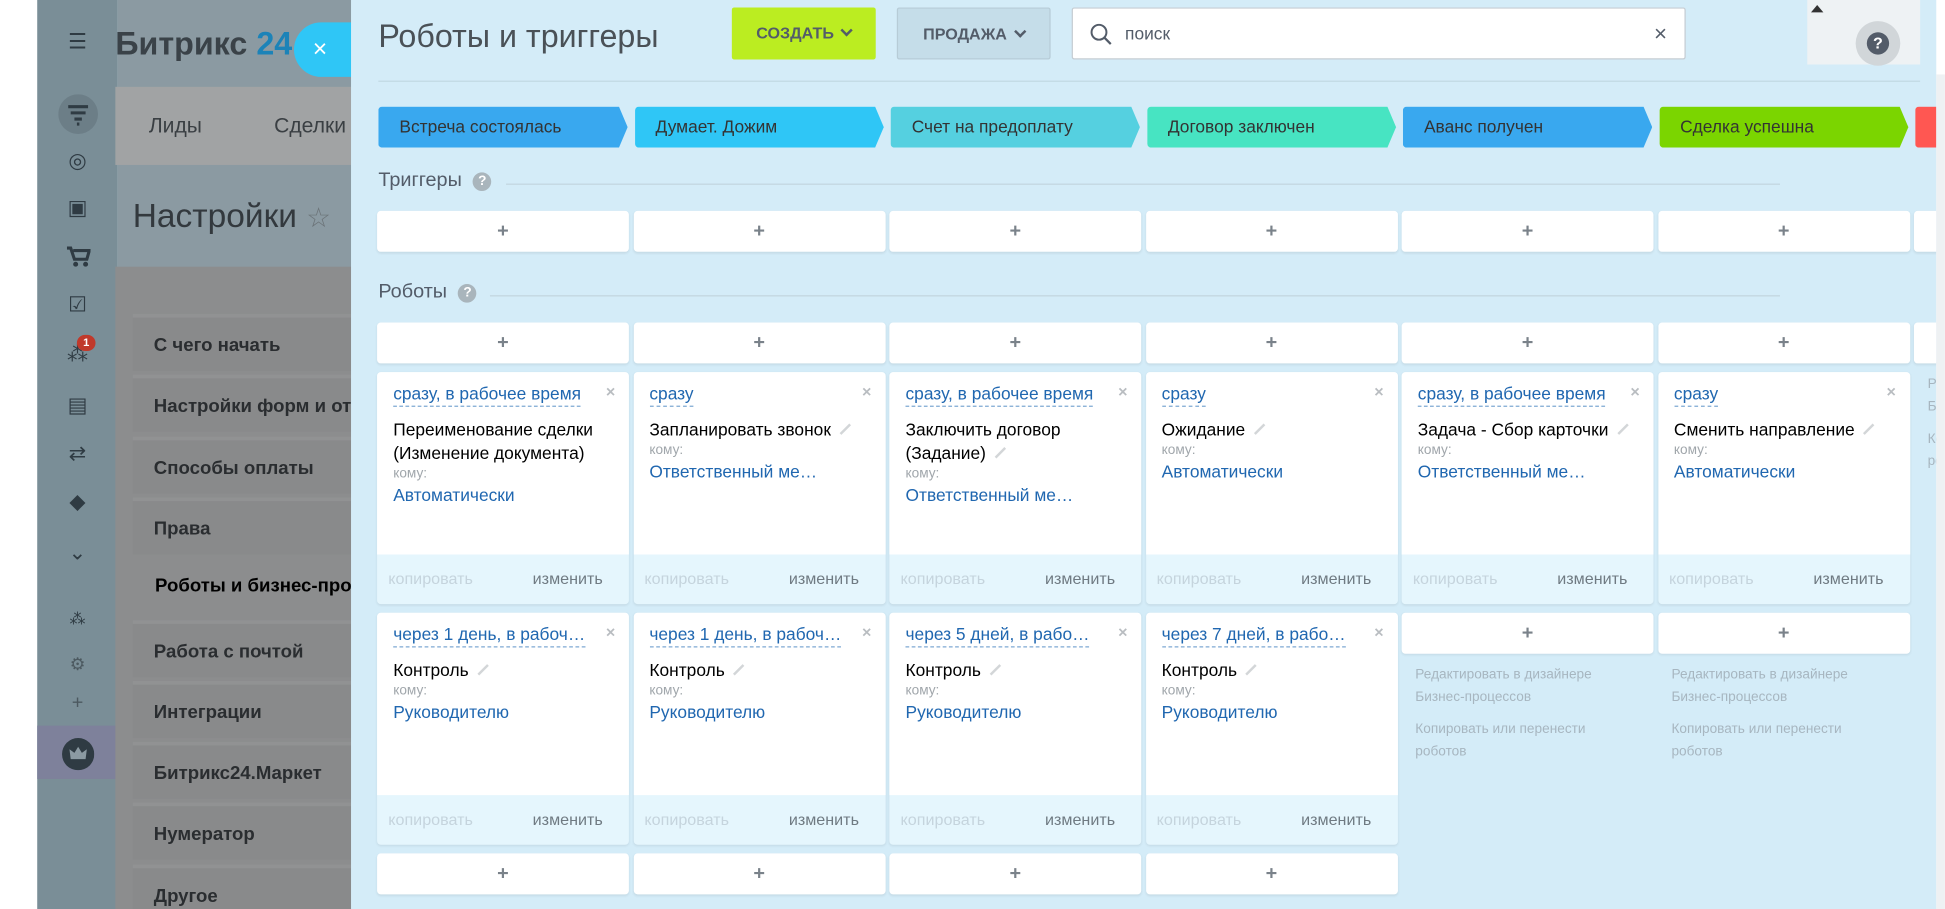 The image size is (1945, 909). What do you see at coordinates (77, 619) in the screenshot?
I see `structure-icon: ⁂` at bounding box center [77, 619].